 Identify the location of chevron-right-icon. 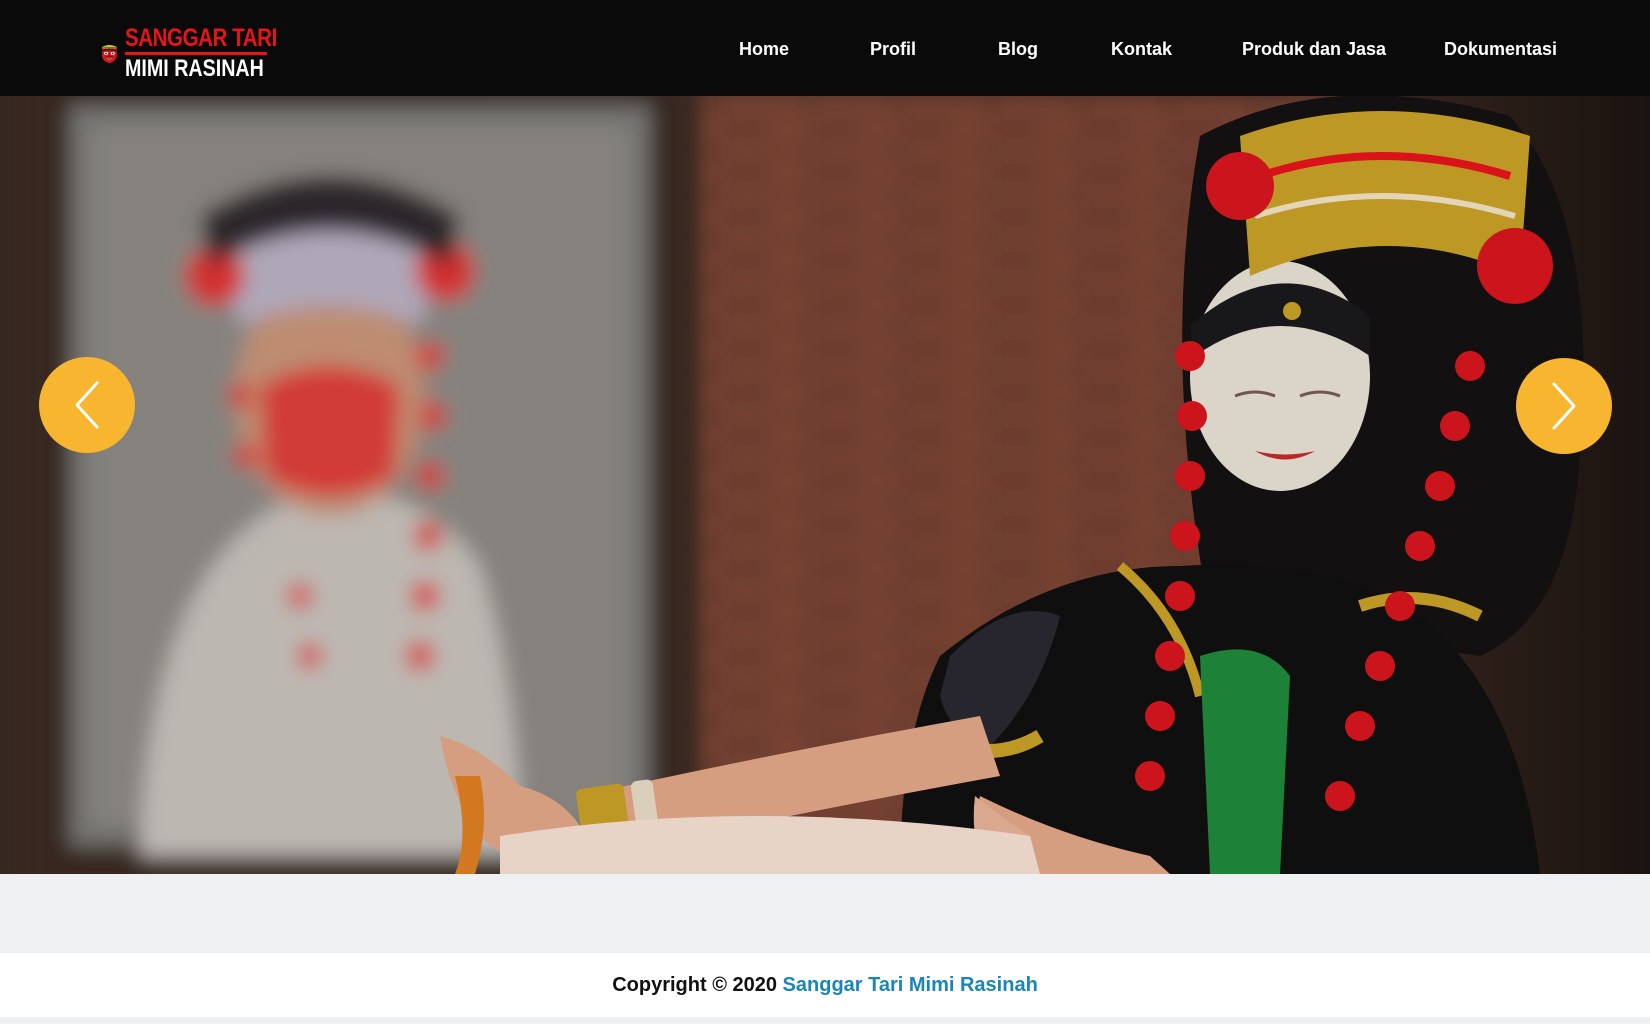
(1564, 406).